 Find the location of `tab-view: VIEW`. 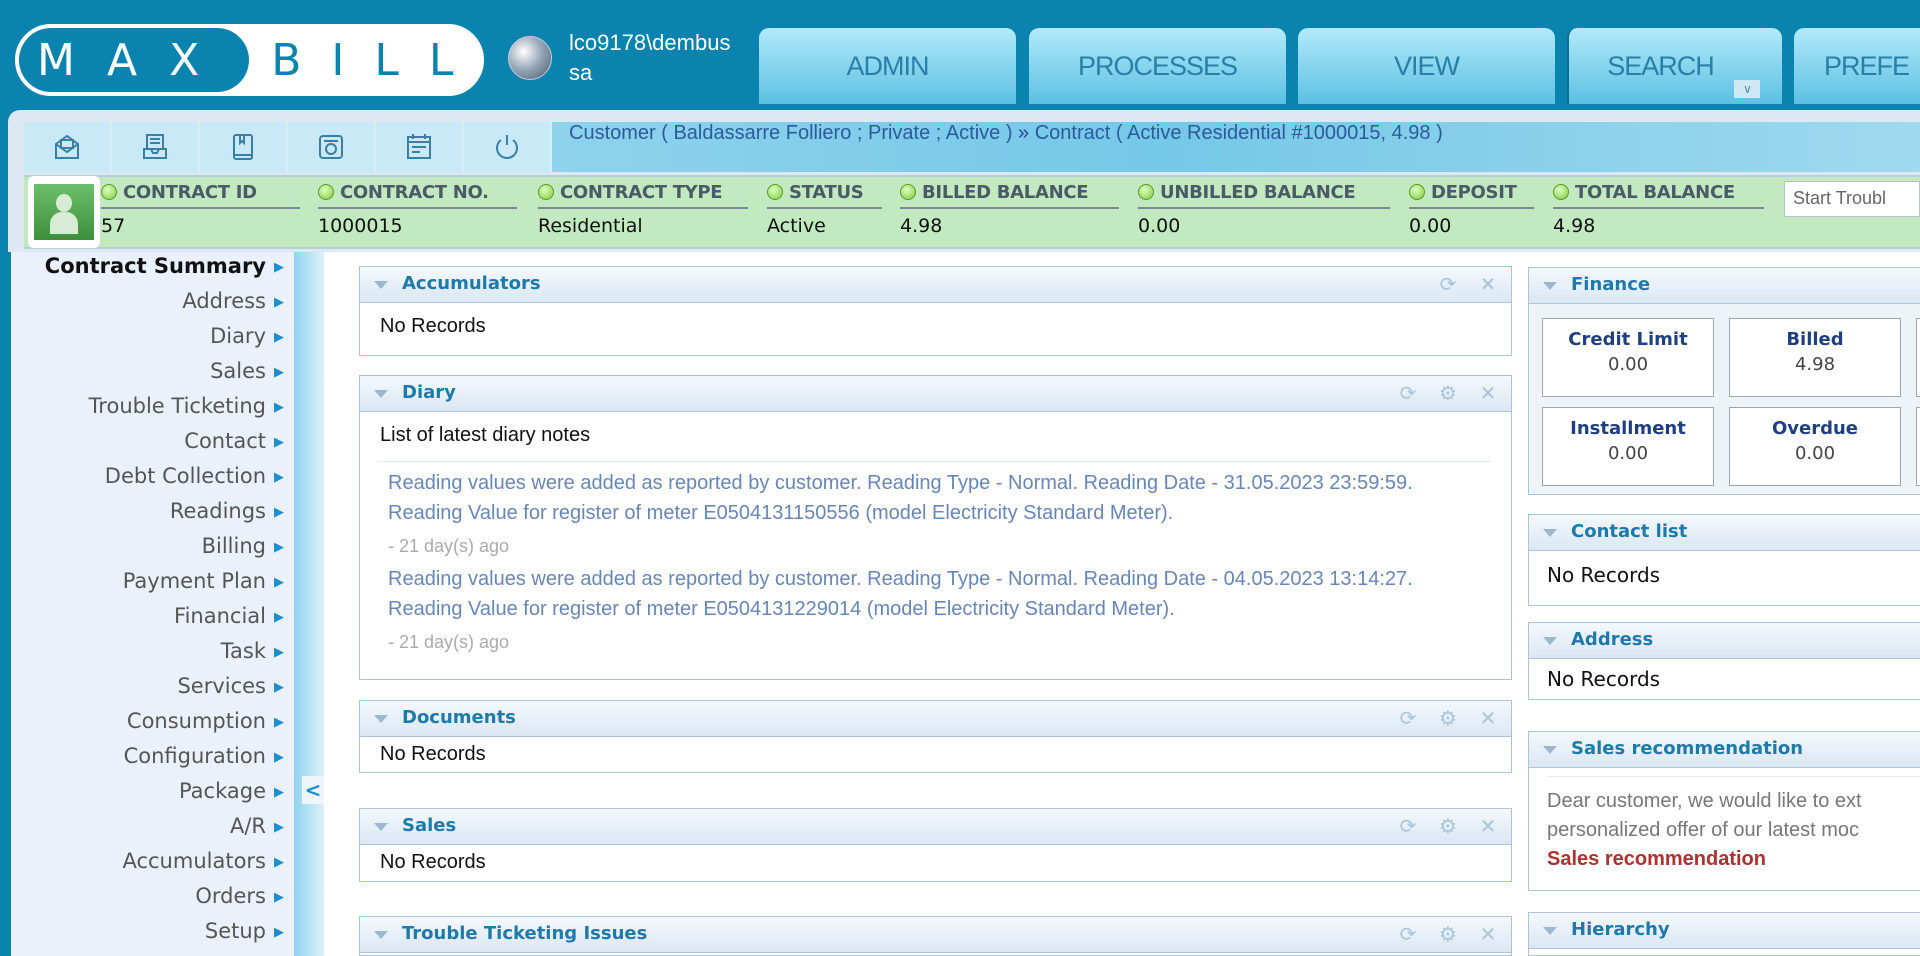

tab-view: VIEW is located at coordinates (1426, 66).